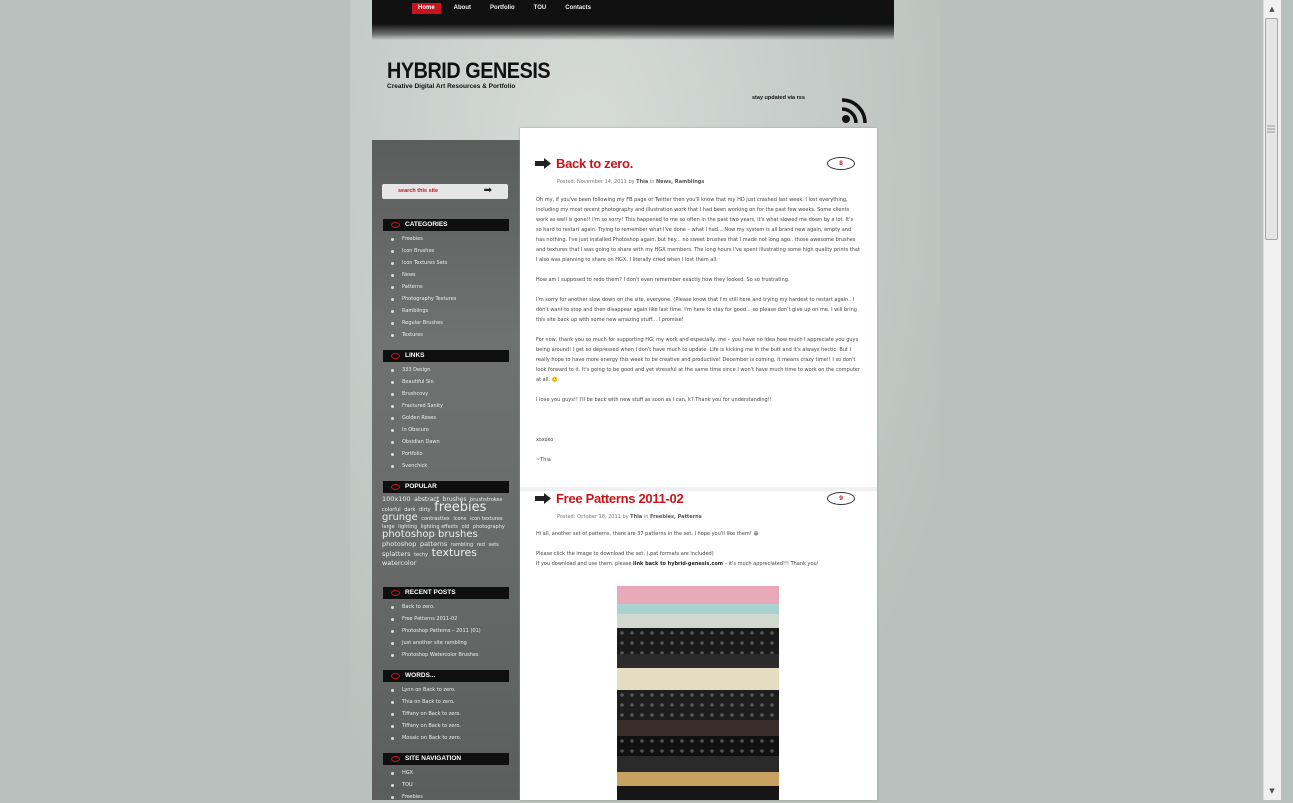  I want to click on tag-link: 100x100, so click(396, 499).